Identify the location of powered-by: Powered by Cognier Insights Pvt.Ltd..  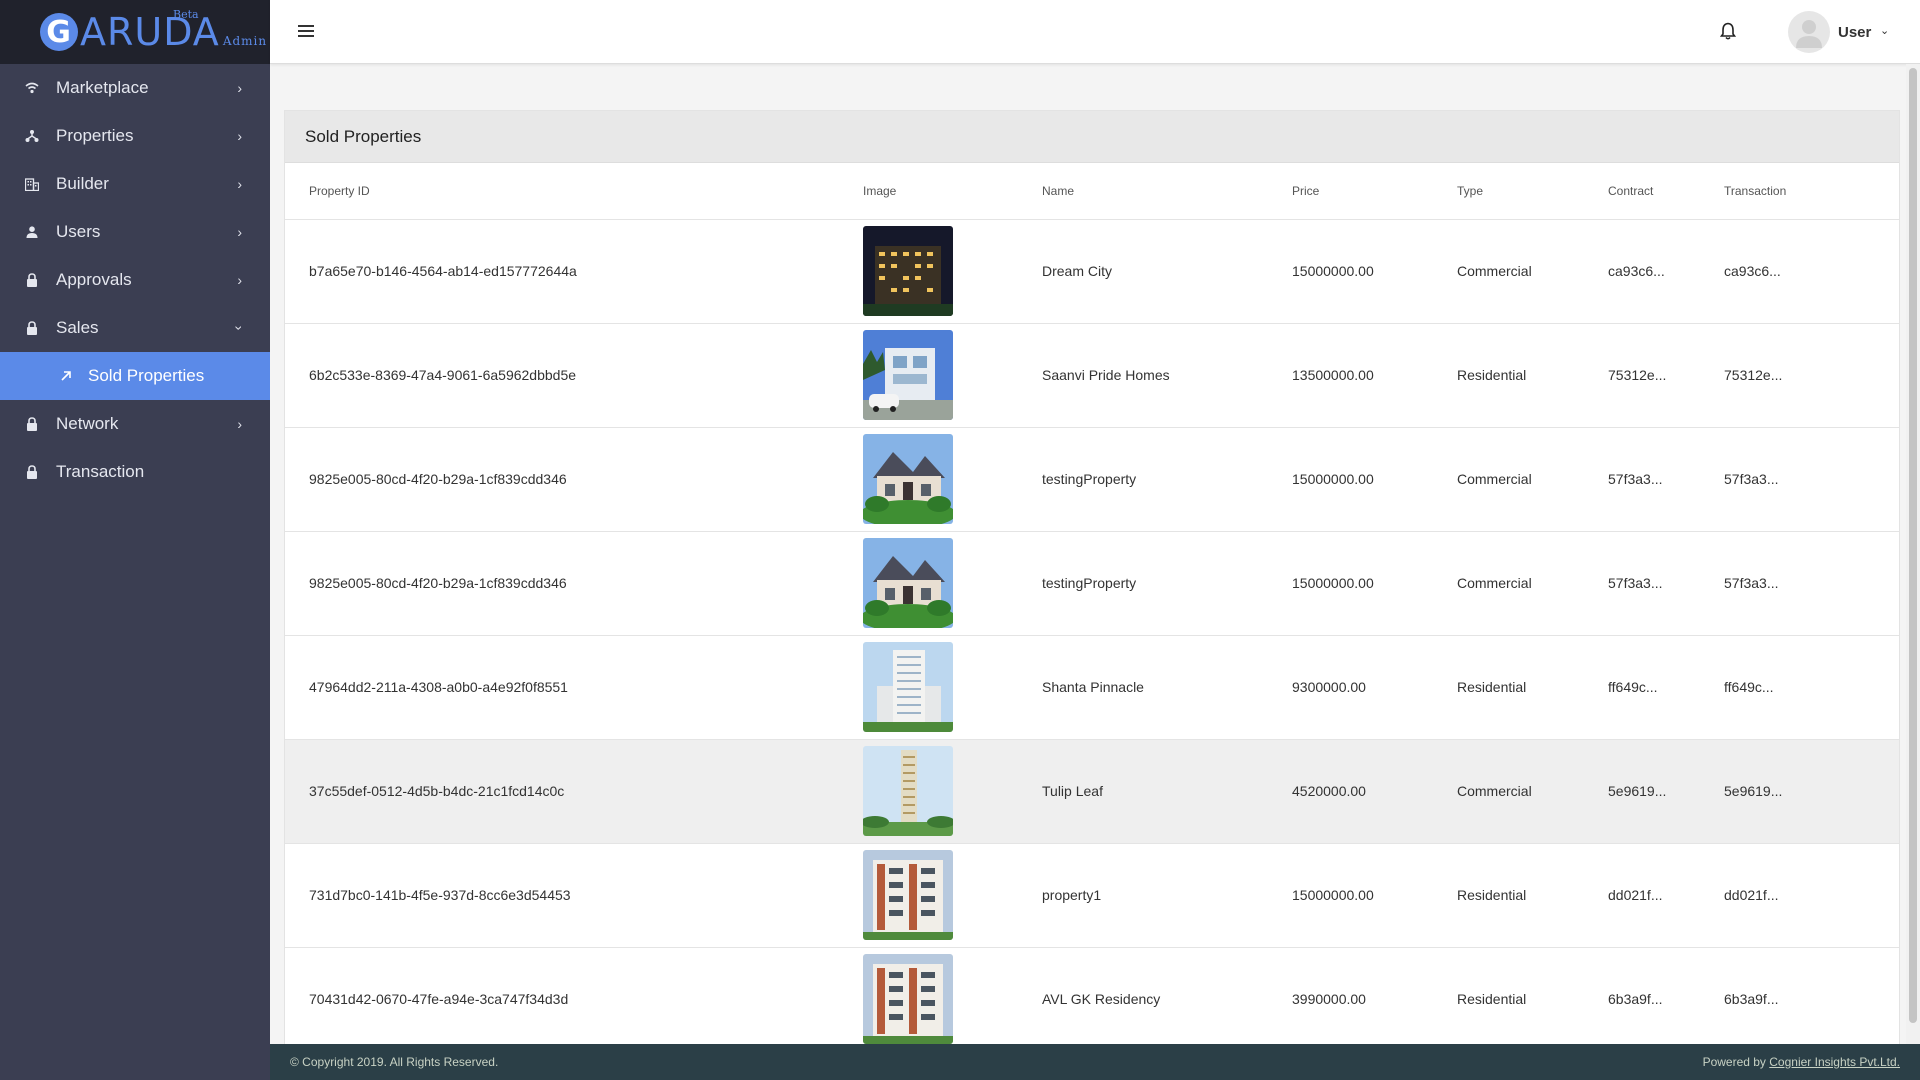
(1801, 1062).